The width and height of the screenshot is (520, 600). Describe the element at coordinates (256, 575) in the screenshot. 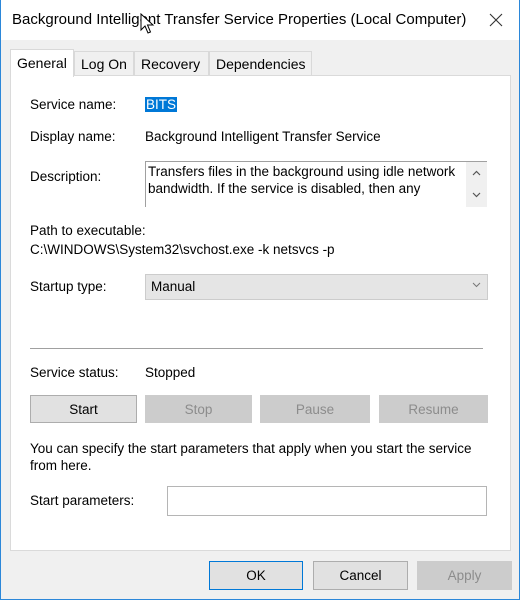

I see `ok-button: OK` at that location.